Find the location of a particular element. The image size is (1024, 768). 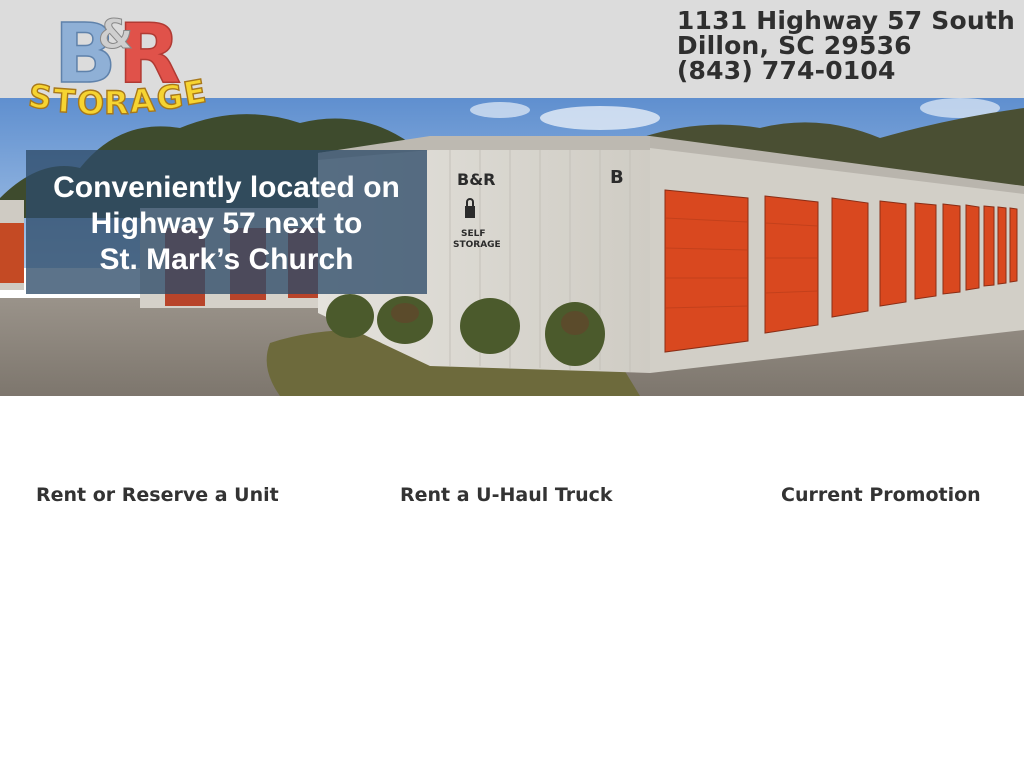

svg-text: E is located at coordinates (195, 92).